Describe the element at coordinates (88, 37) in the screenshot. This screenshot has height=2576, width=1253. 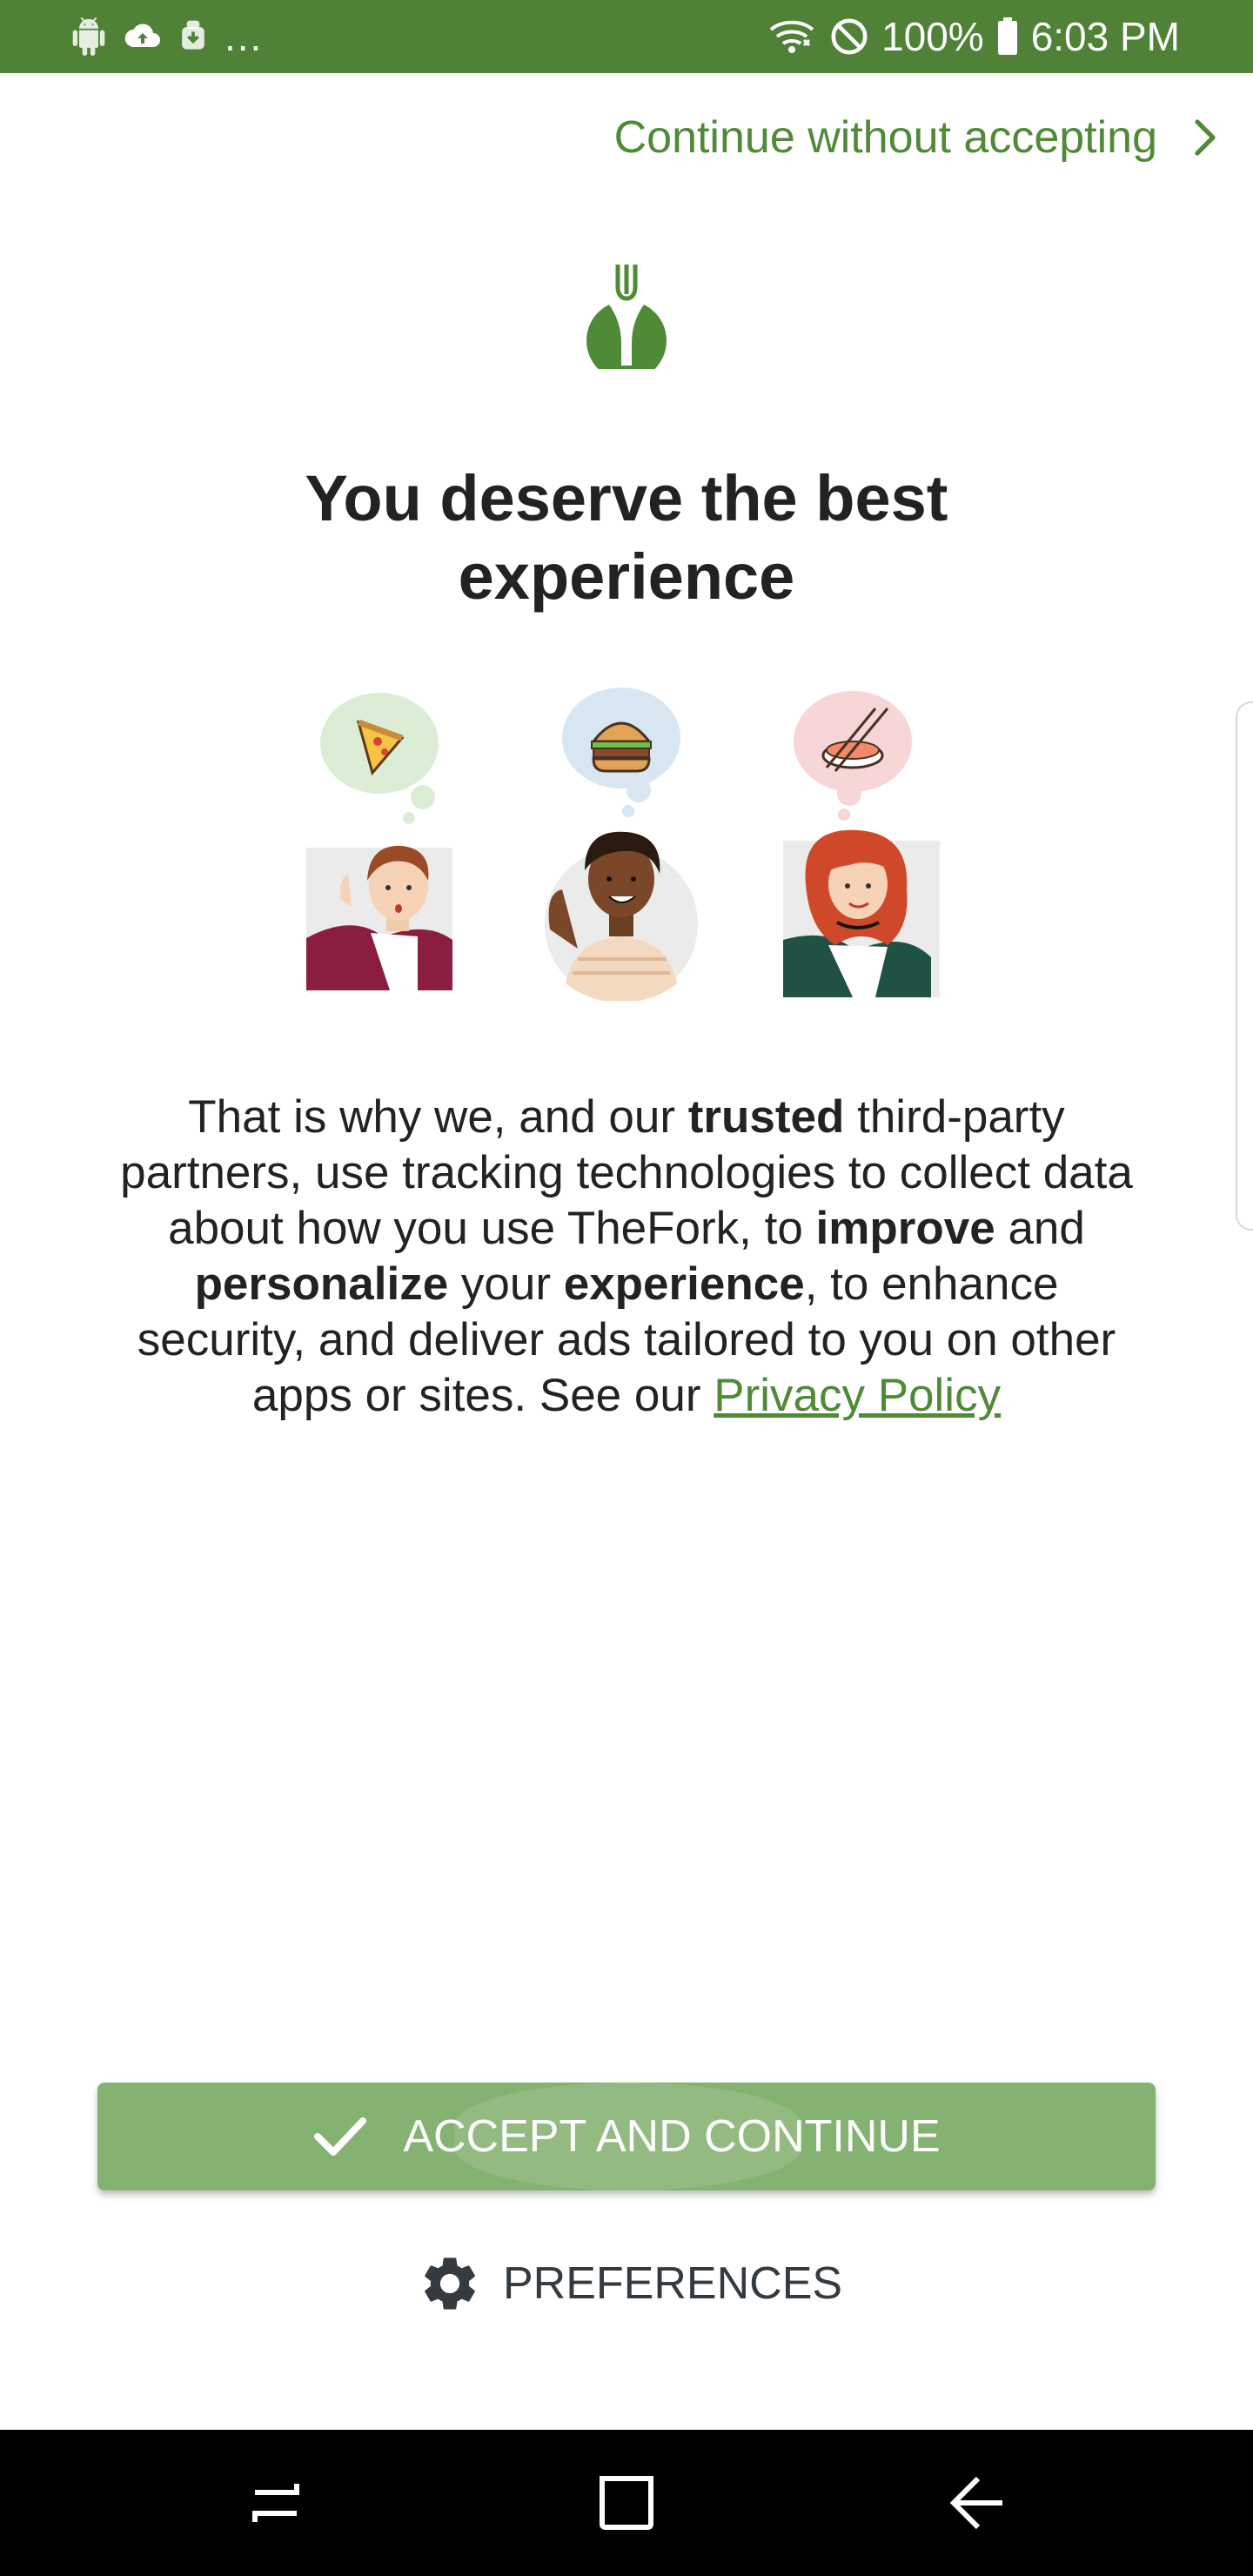
I see `android-icon` at that location.